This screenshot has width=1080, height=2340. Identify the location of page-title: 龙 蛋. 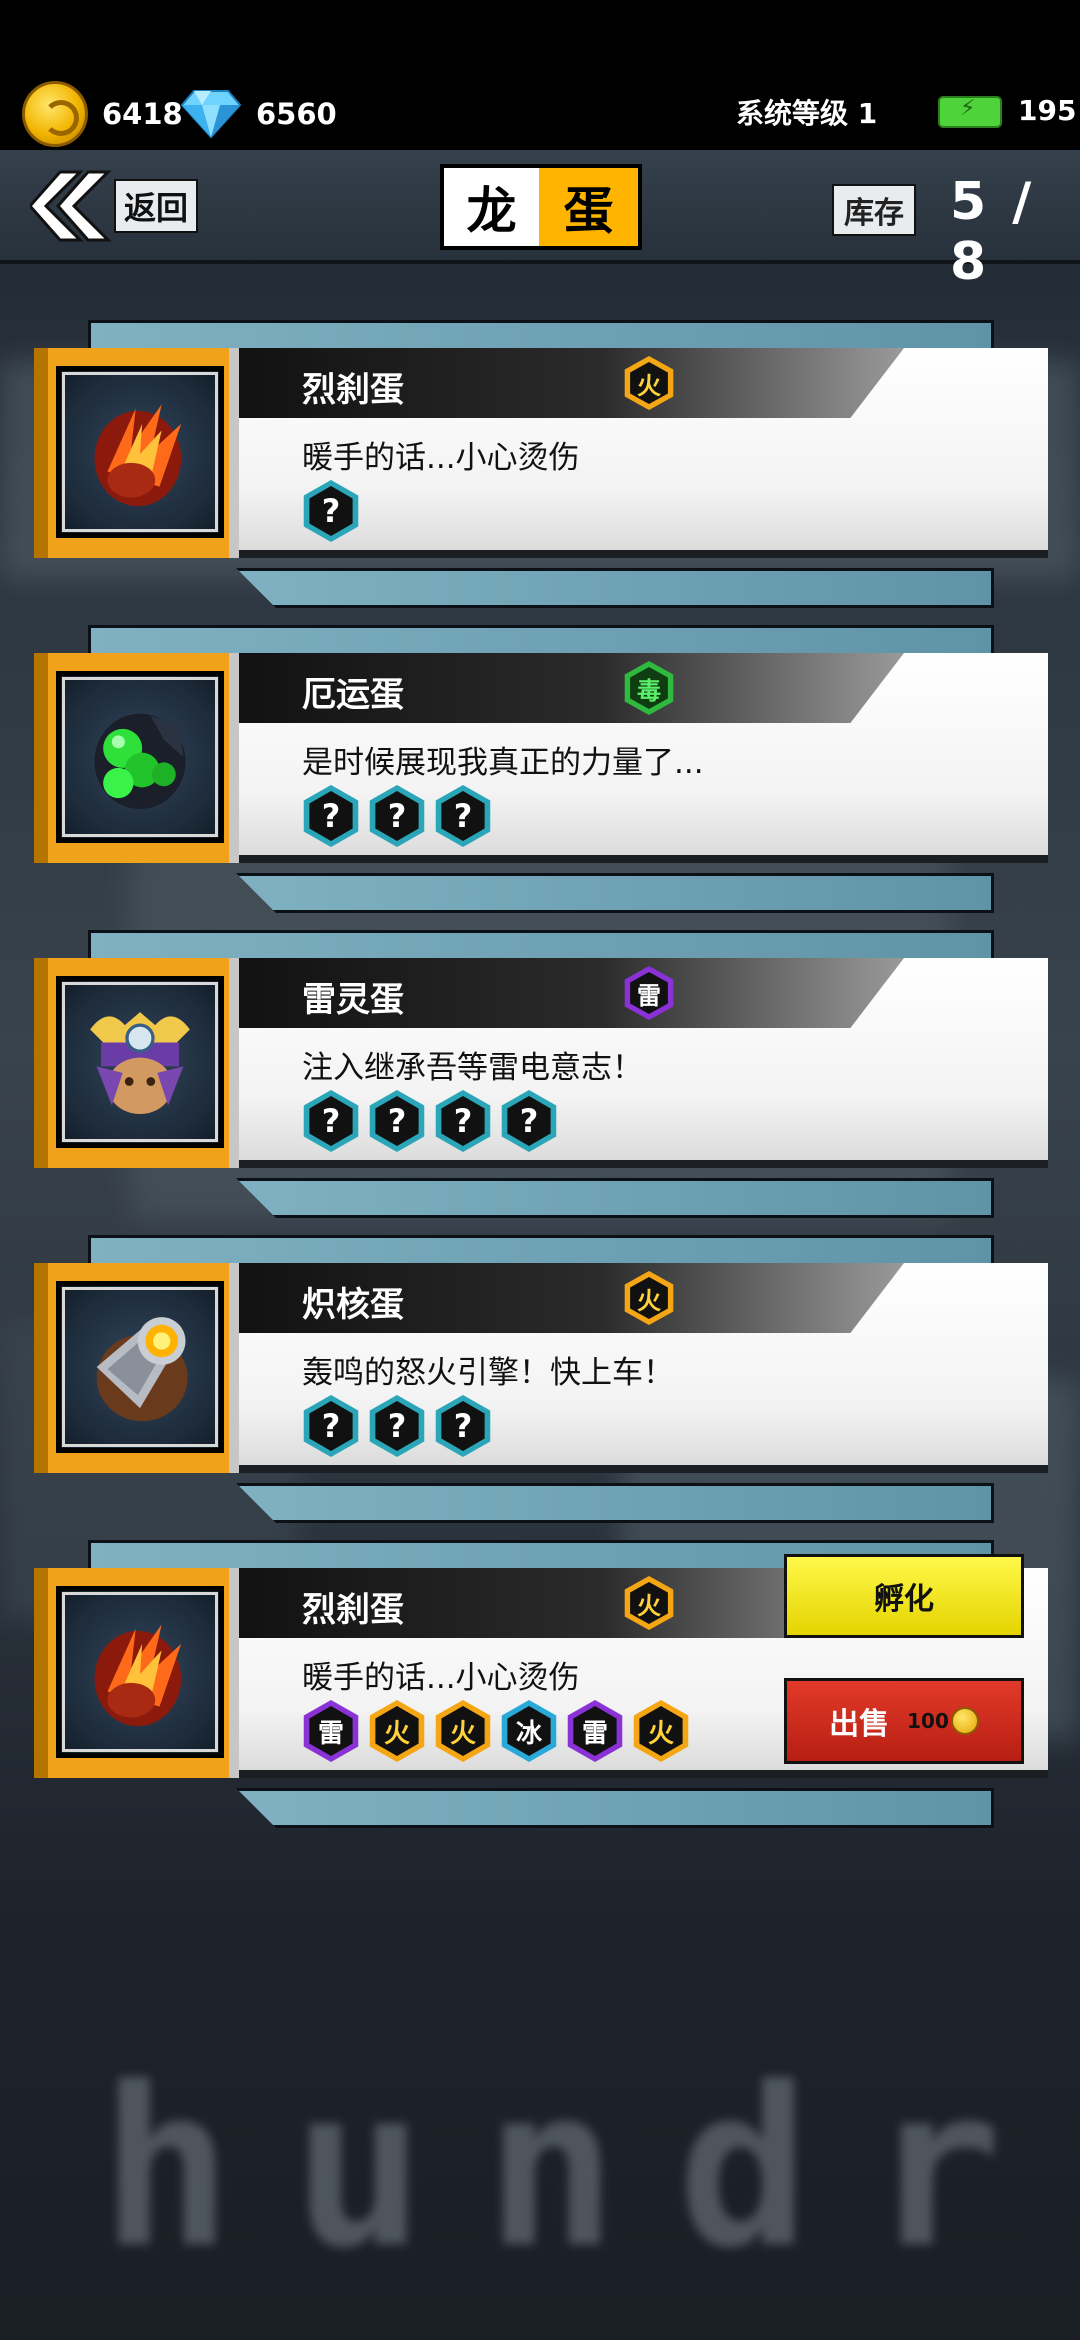
(541, 207).